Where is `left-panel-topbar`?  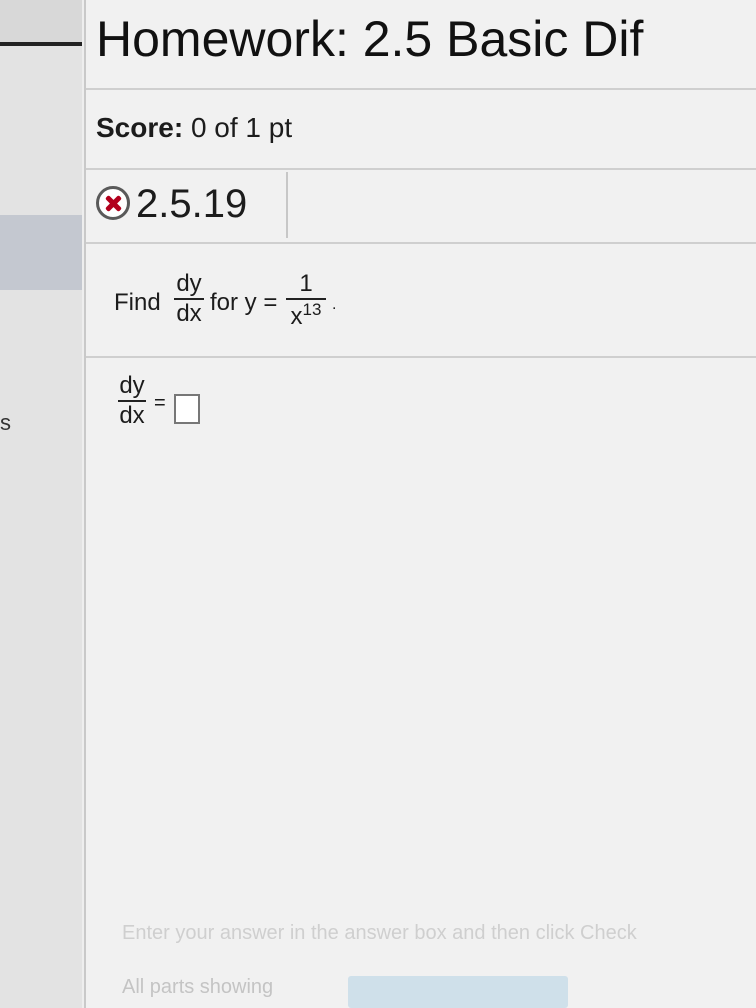 left-panel-topbar is located at coordinates (41, 22).